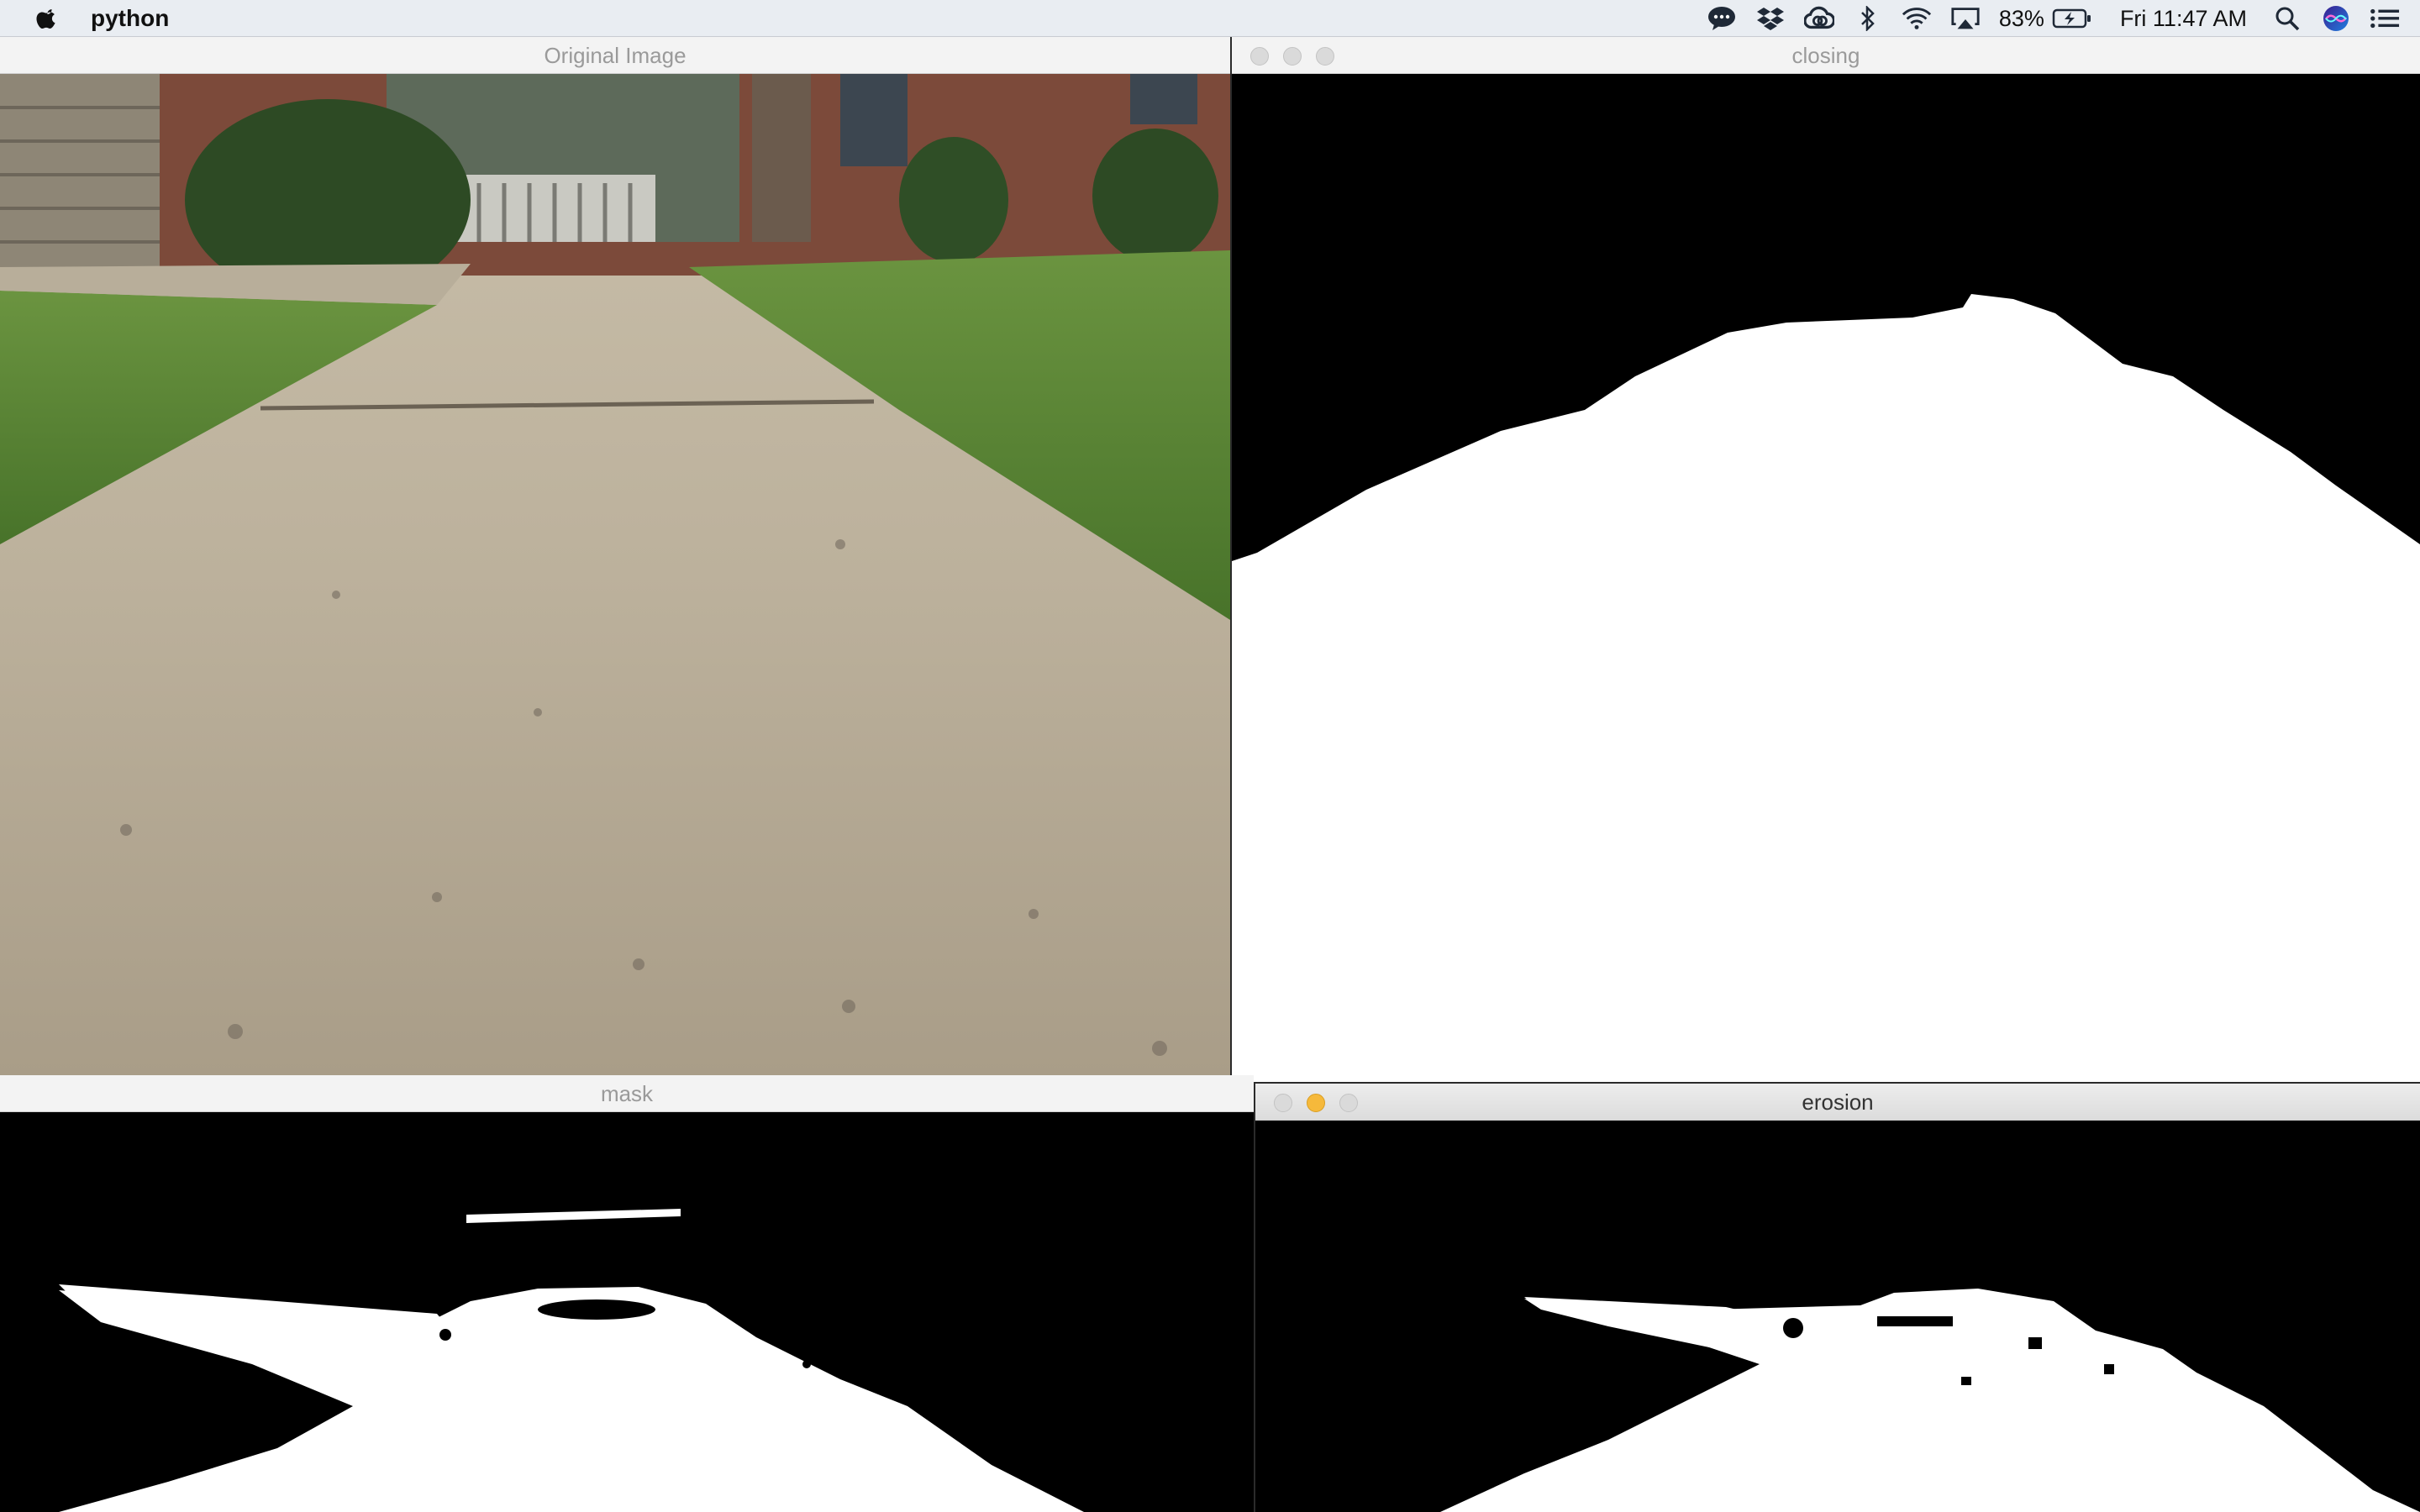 This screenshot has height=1512, width=2420. Describe the element at coordinates (1770, 18) in the screenshot. I see `dropbox-icon` at that location.